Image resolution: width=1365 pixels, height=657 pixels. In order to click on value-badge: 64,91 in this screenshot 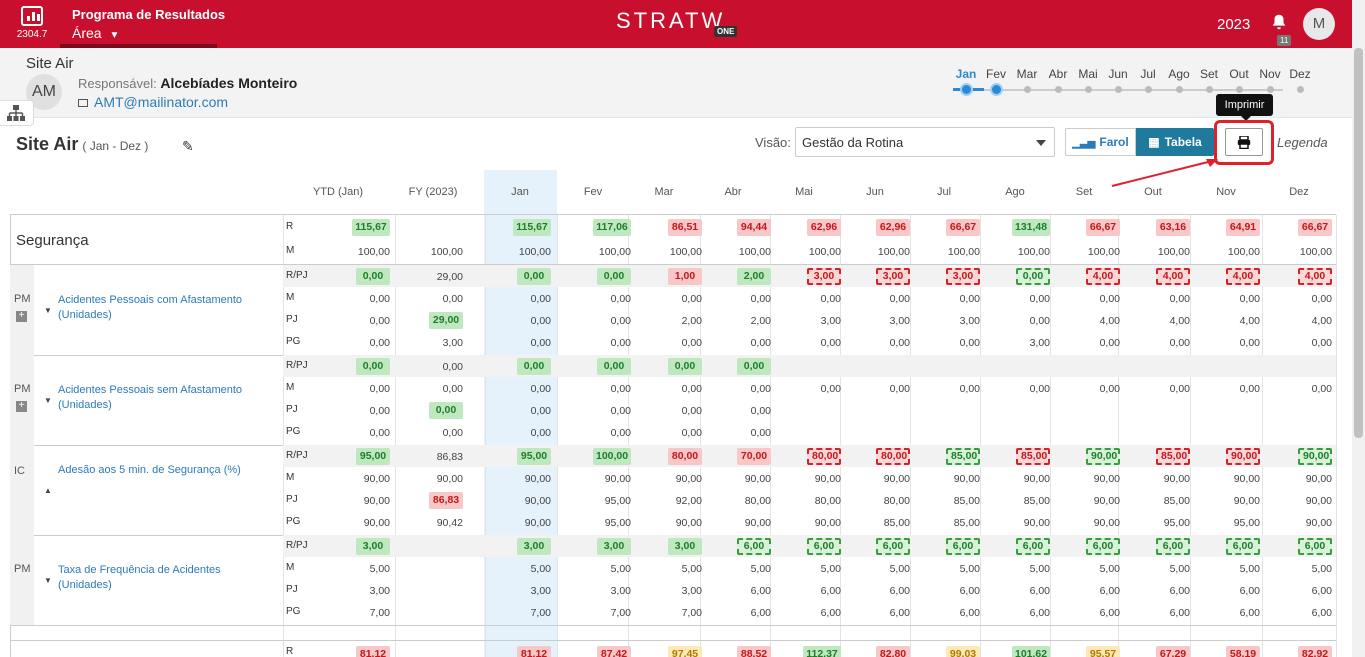, I will do `click(1243, 227)`.